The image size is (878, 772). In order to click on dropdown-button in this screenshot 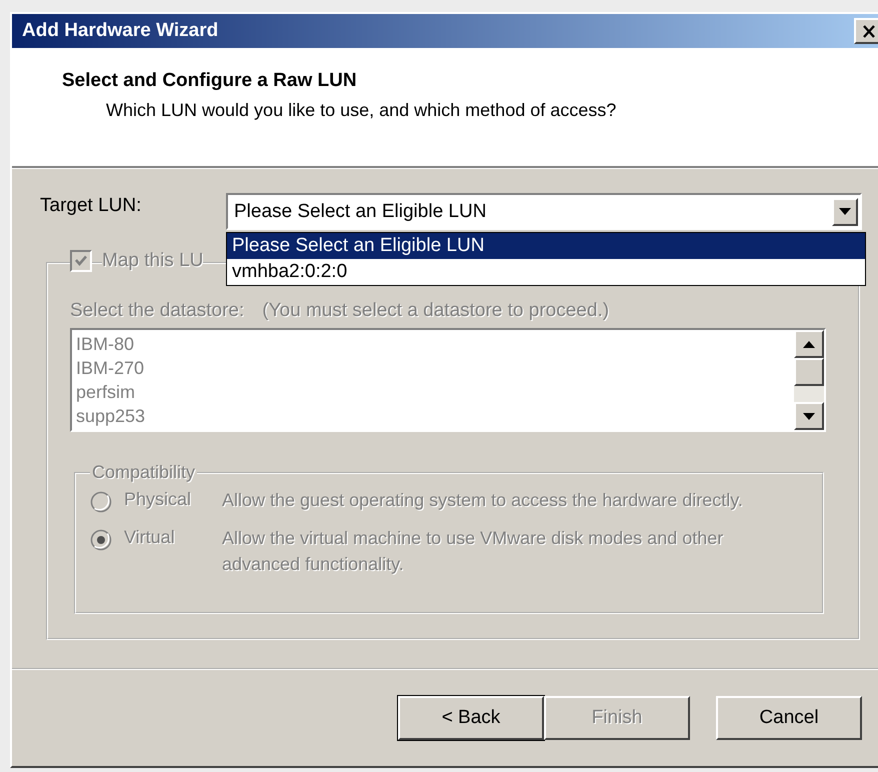, I will do `click(845, 212)`.